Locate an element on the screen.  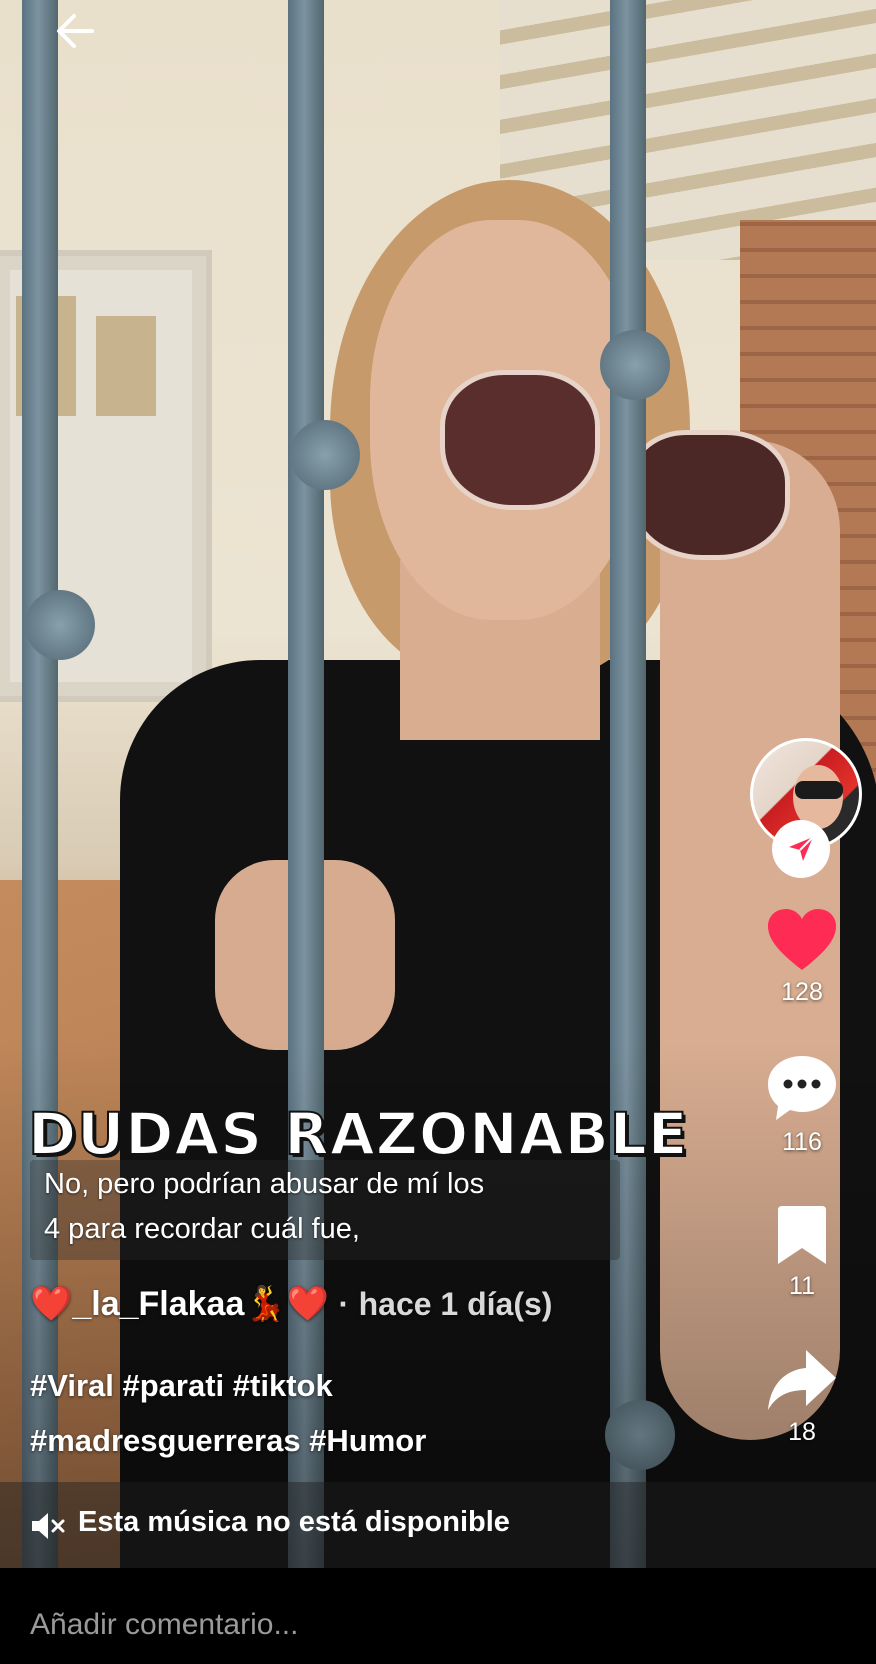
like-button: 128 is located at coordinates (802, 957).